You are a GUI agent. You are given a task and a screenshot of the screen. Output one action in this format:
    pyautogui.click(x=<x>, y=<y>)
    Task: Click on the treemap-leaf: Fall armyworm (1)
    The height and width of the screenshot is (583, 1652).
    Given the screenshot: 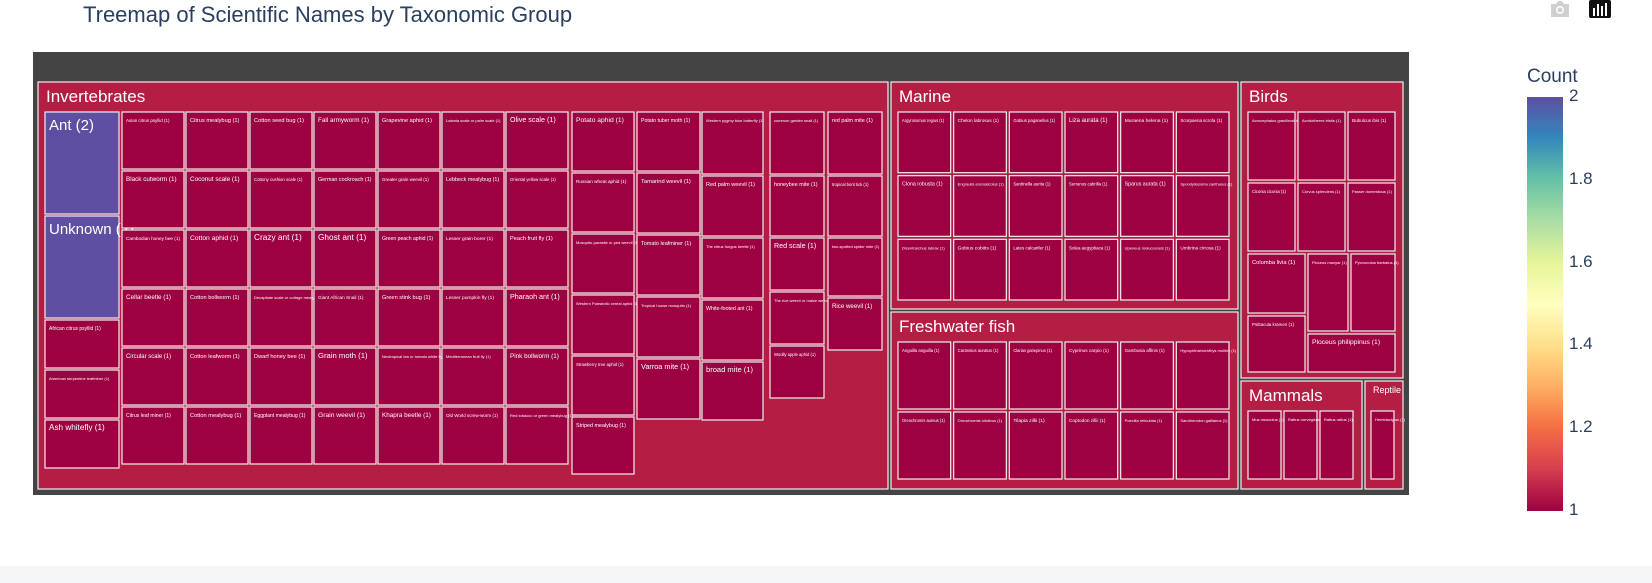 What is the action you would take?
    pyautogui.click(x=345, y=140)
    